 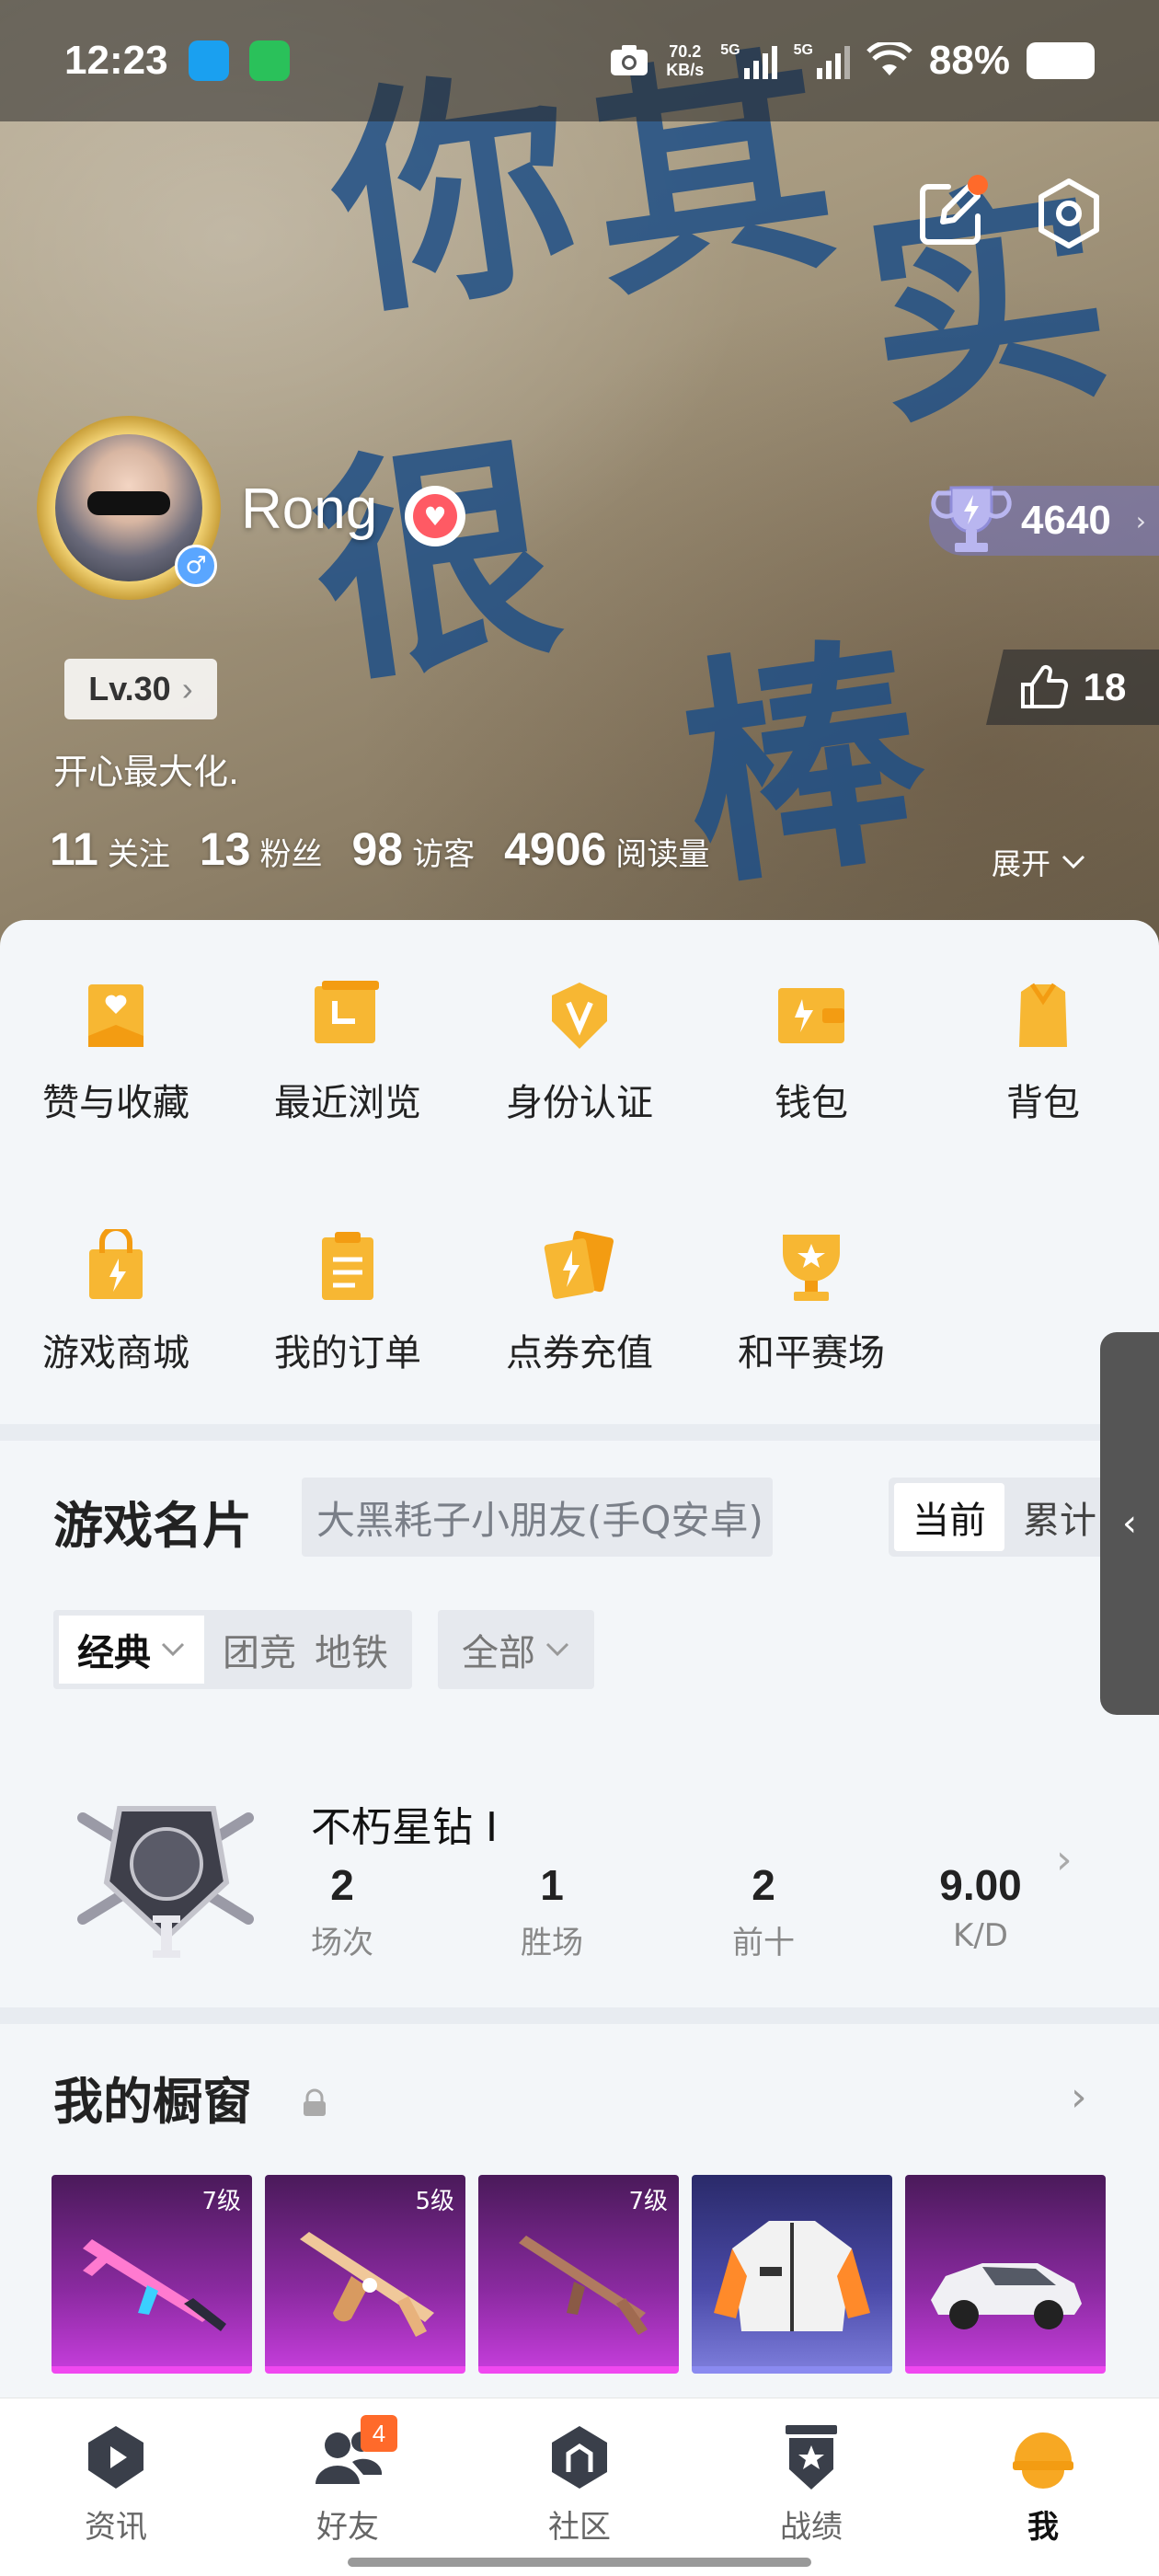 I want to click on qa-likes-favorites: 赞与收藏, so click(x=116, y=1051).